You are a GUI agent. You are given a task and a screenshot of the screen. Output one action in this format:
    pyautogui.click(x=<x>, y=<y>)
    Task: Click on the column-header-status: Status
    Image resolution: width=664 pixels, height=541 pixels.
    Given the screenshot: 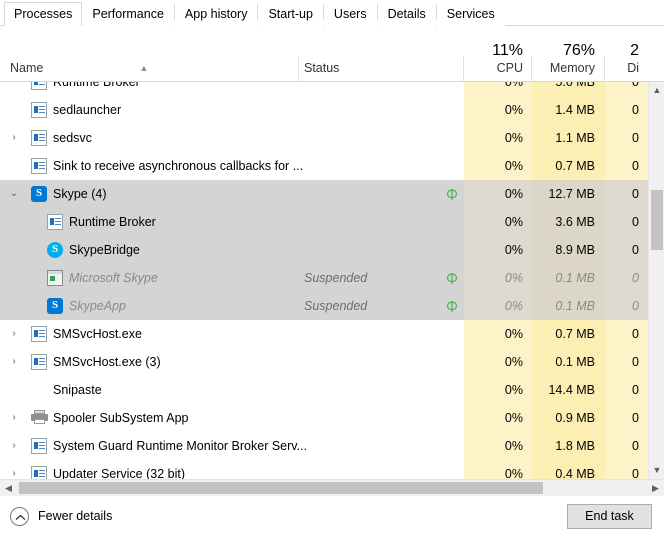 What is the action you would take?
    pyautogui.click(x=379, y=53)
    